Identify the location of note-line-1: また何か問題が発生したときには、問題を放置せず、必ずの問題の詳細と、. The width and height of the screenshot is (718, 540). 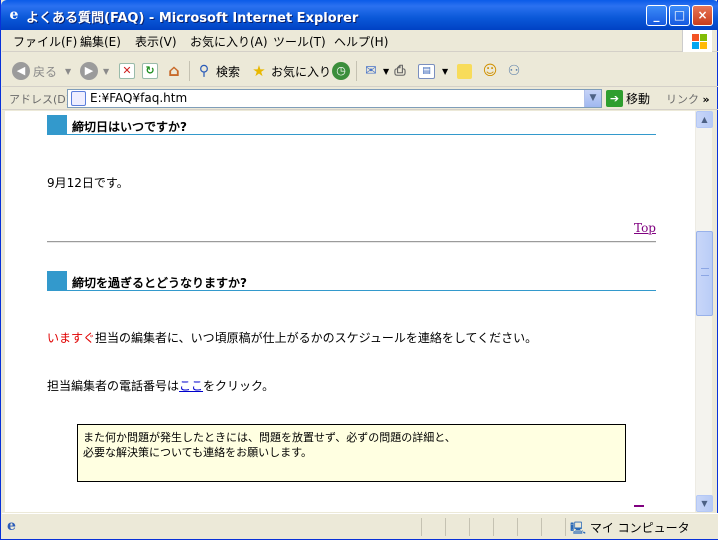
(269, 437).